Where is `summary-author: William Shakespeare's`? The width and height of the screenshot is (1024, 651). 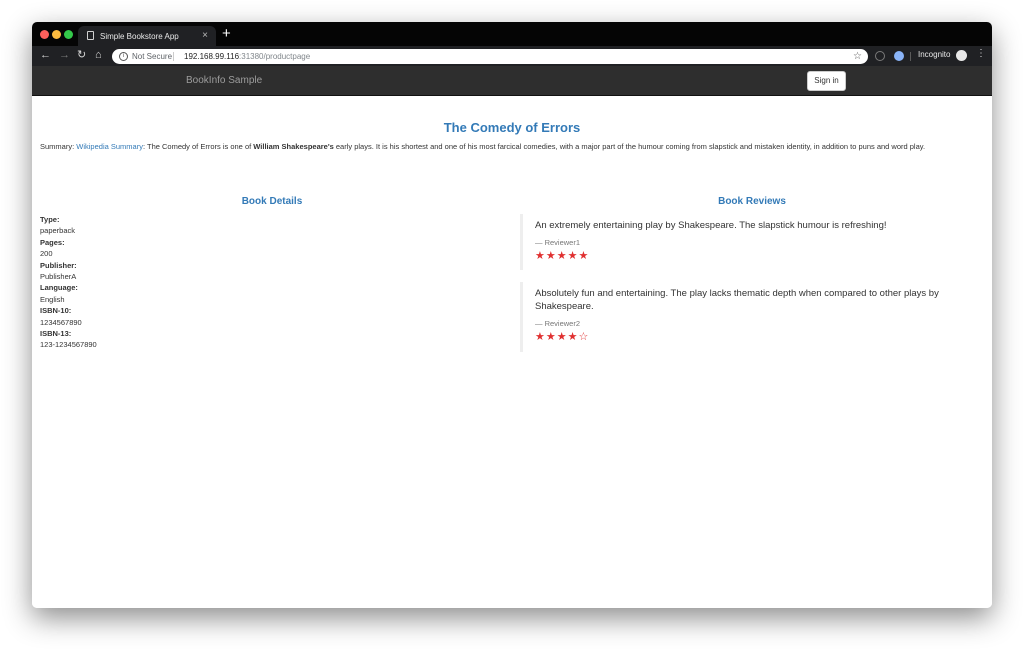 summary-author: William Shakespeare's is located at coordinates (293, 146).